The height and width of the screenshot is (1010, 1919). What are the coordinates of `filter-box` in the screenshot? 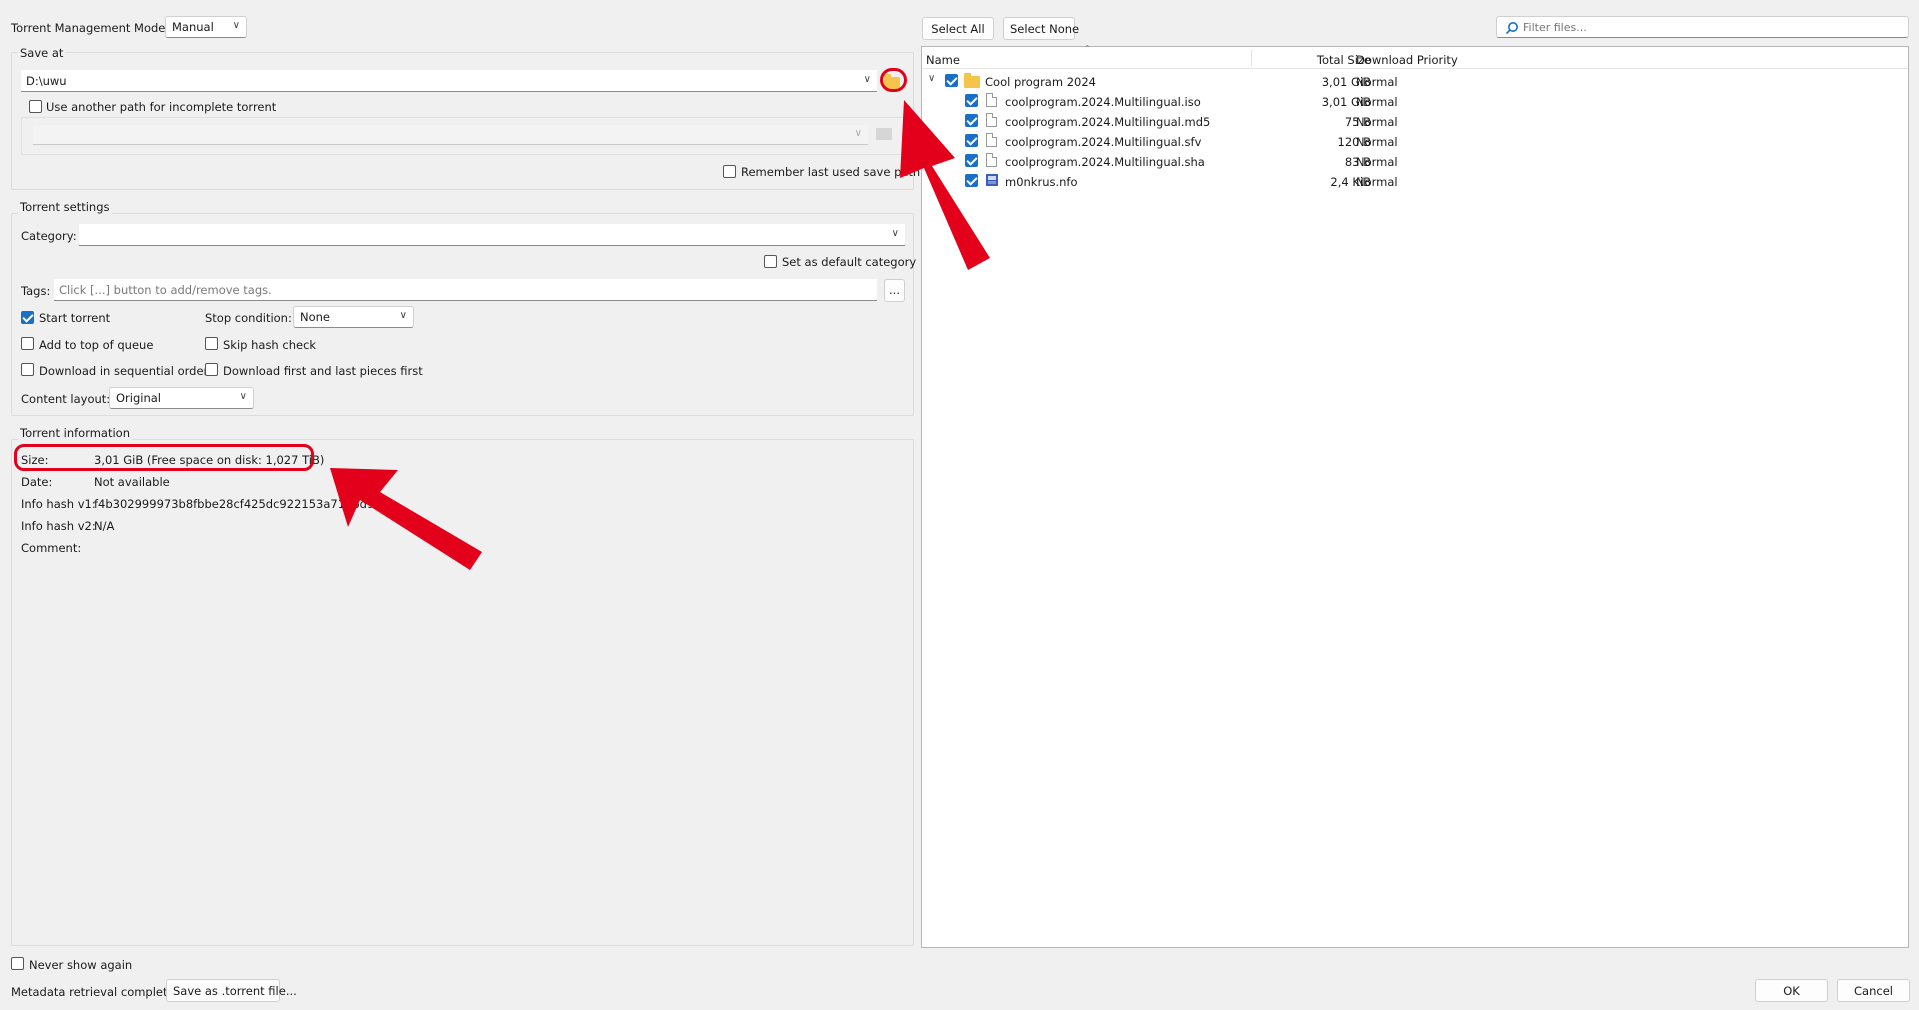 It's located at (1702, 27).